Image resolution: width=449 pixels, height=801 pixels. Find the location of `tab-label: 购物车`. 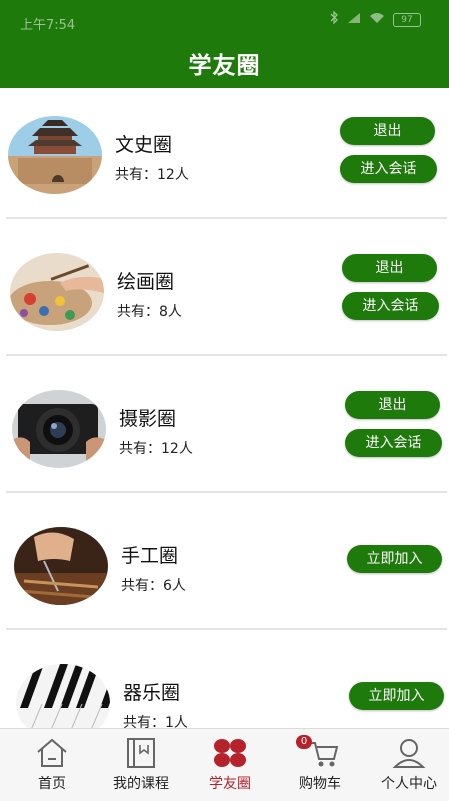

tab-label: 购物车 is located at coordinates (320, 784).